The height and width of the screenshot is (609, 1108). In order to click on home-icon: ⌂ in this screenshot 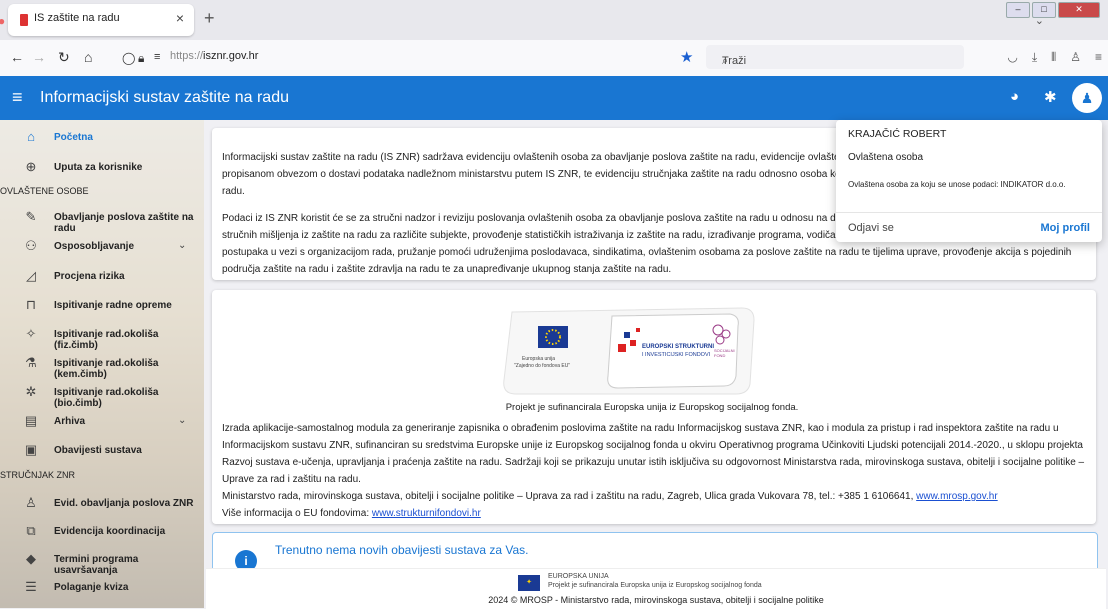, I will do `click(31, 136)`.